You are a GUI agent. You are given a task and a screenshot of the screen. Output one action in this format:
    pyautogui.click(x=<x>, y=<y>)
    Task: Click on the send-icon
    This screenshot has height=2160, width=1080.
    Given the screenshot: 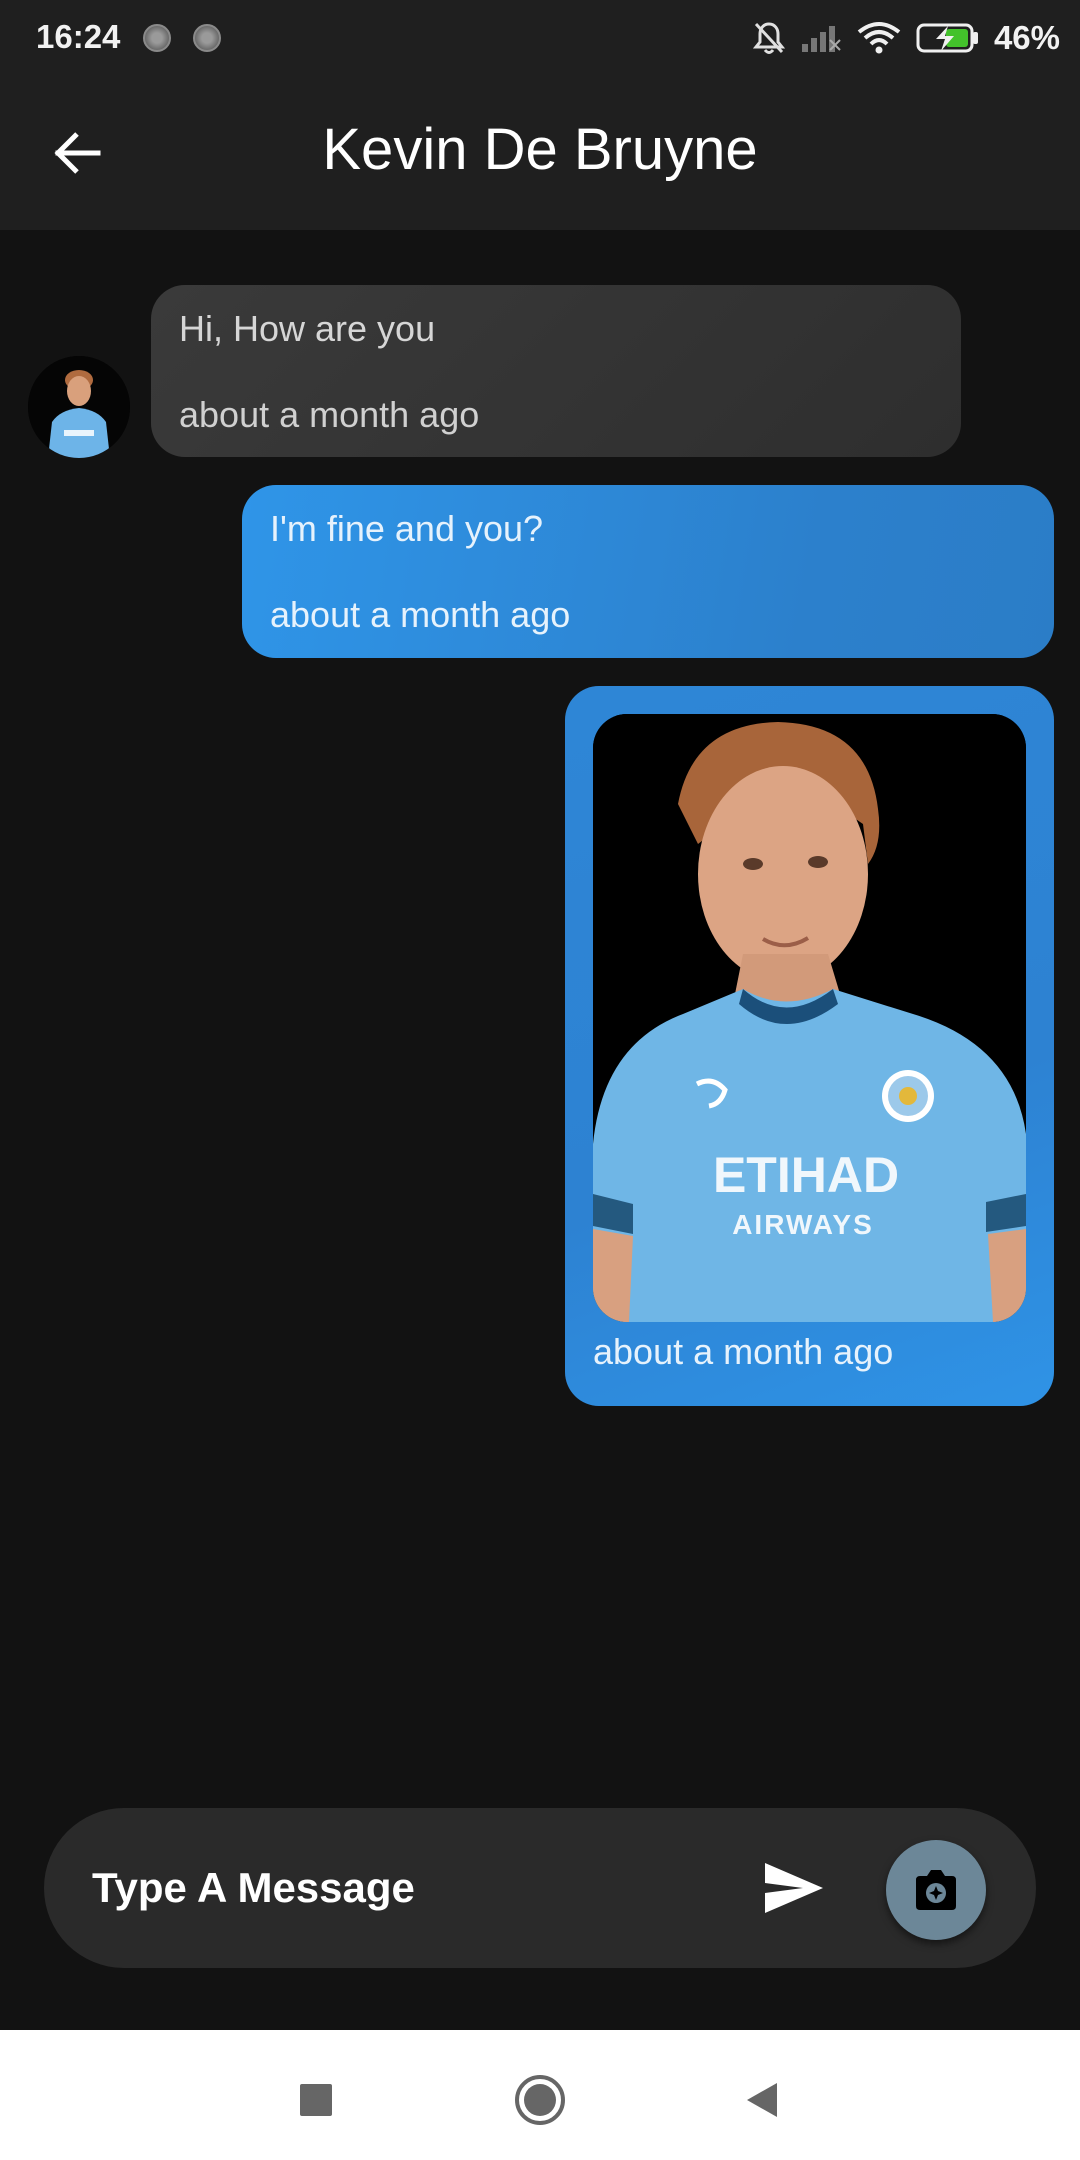 What is the action you would take?
    pyautogui.click(x=794, y=1888)
    